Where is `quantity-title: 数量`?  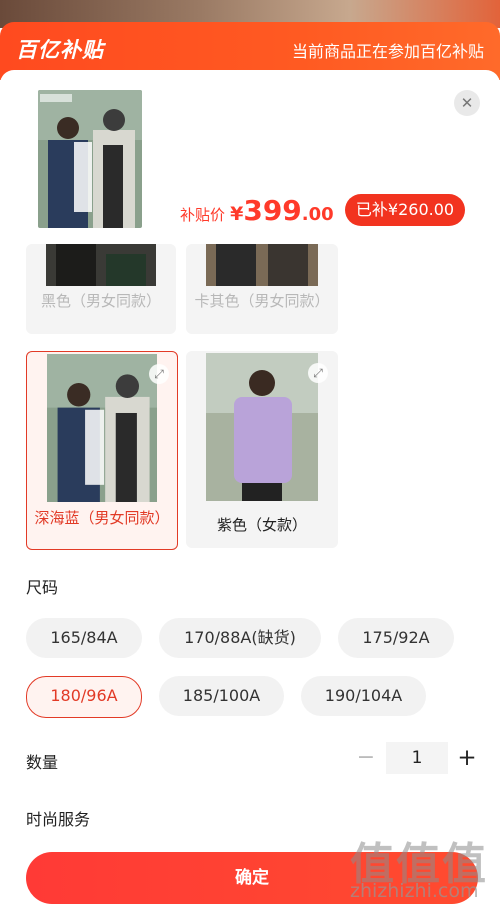 quantity-title: 数量 is located at coordinates (42, 762).